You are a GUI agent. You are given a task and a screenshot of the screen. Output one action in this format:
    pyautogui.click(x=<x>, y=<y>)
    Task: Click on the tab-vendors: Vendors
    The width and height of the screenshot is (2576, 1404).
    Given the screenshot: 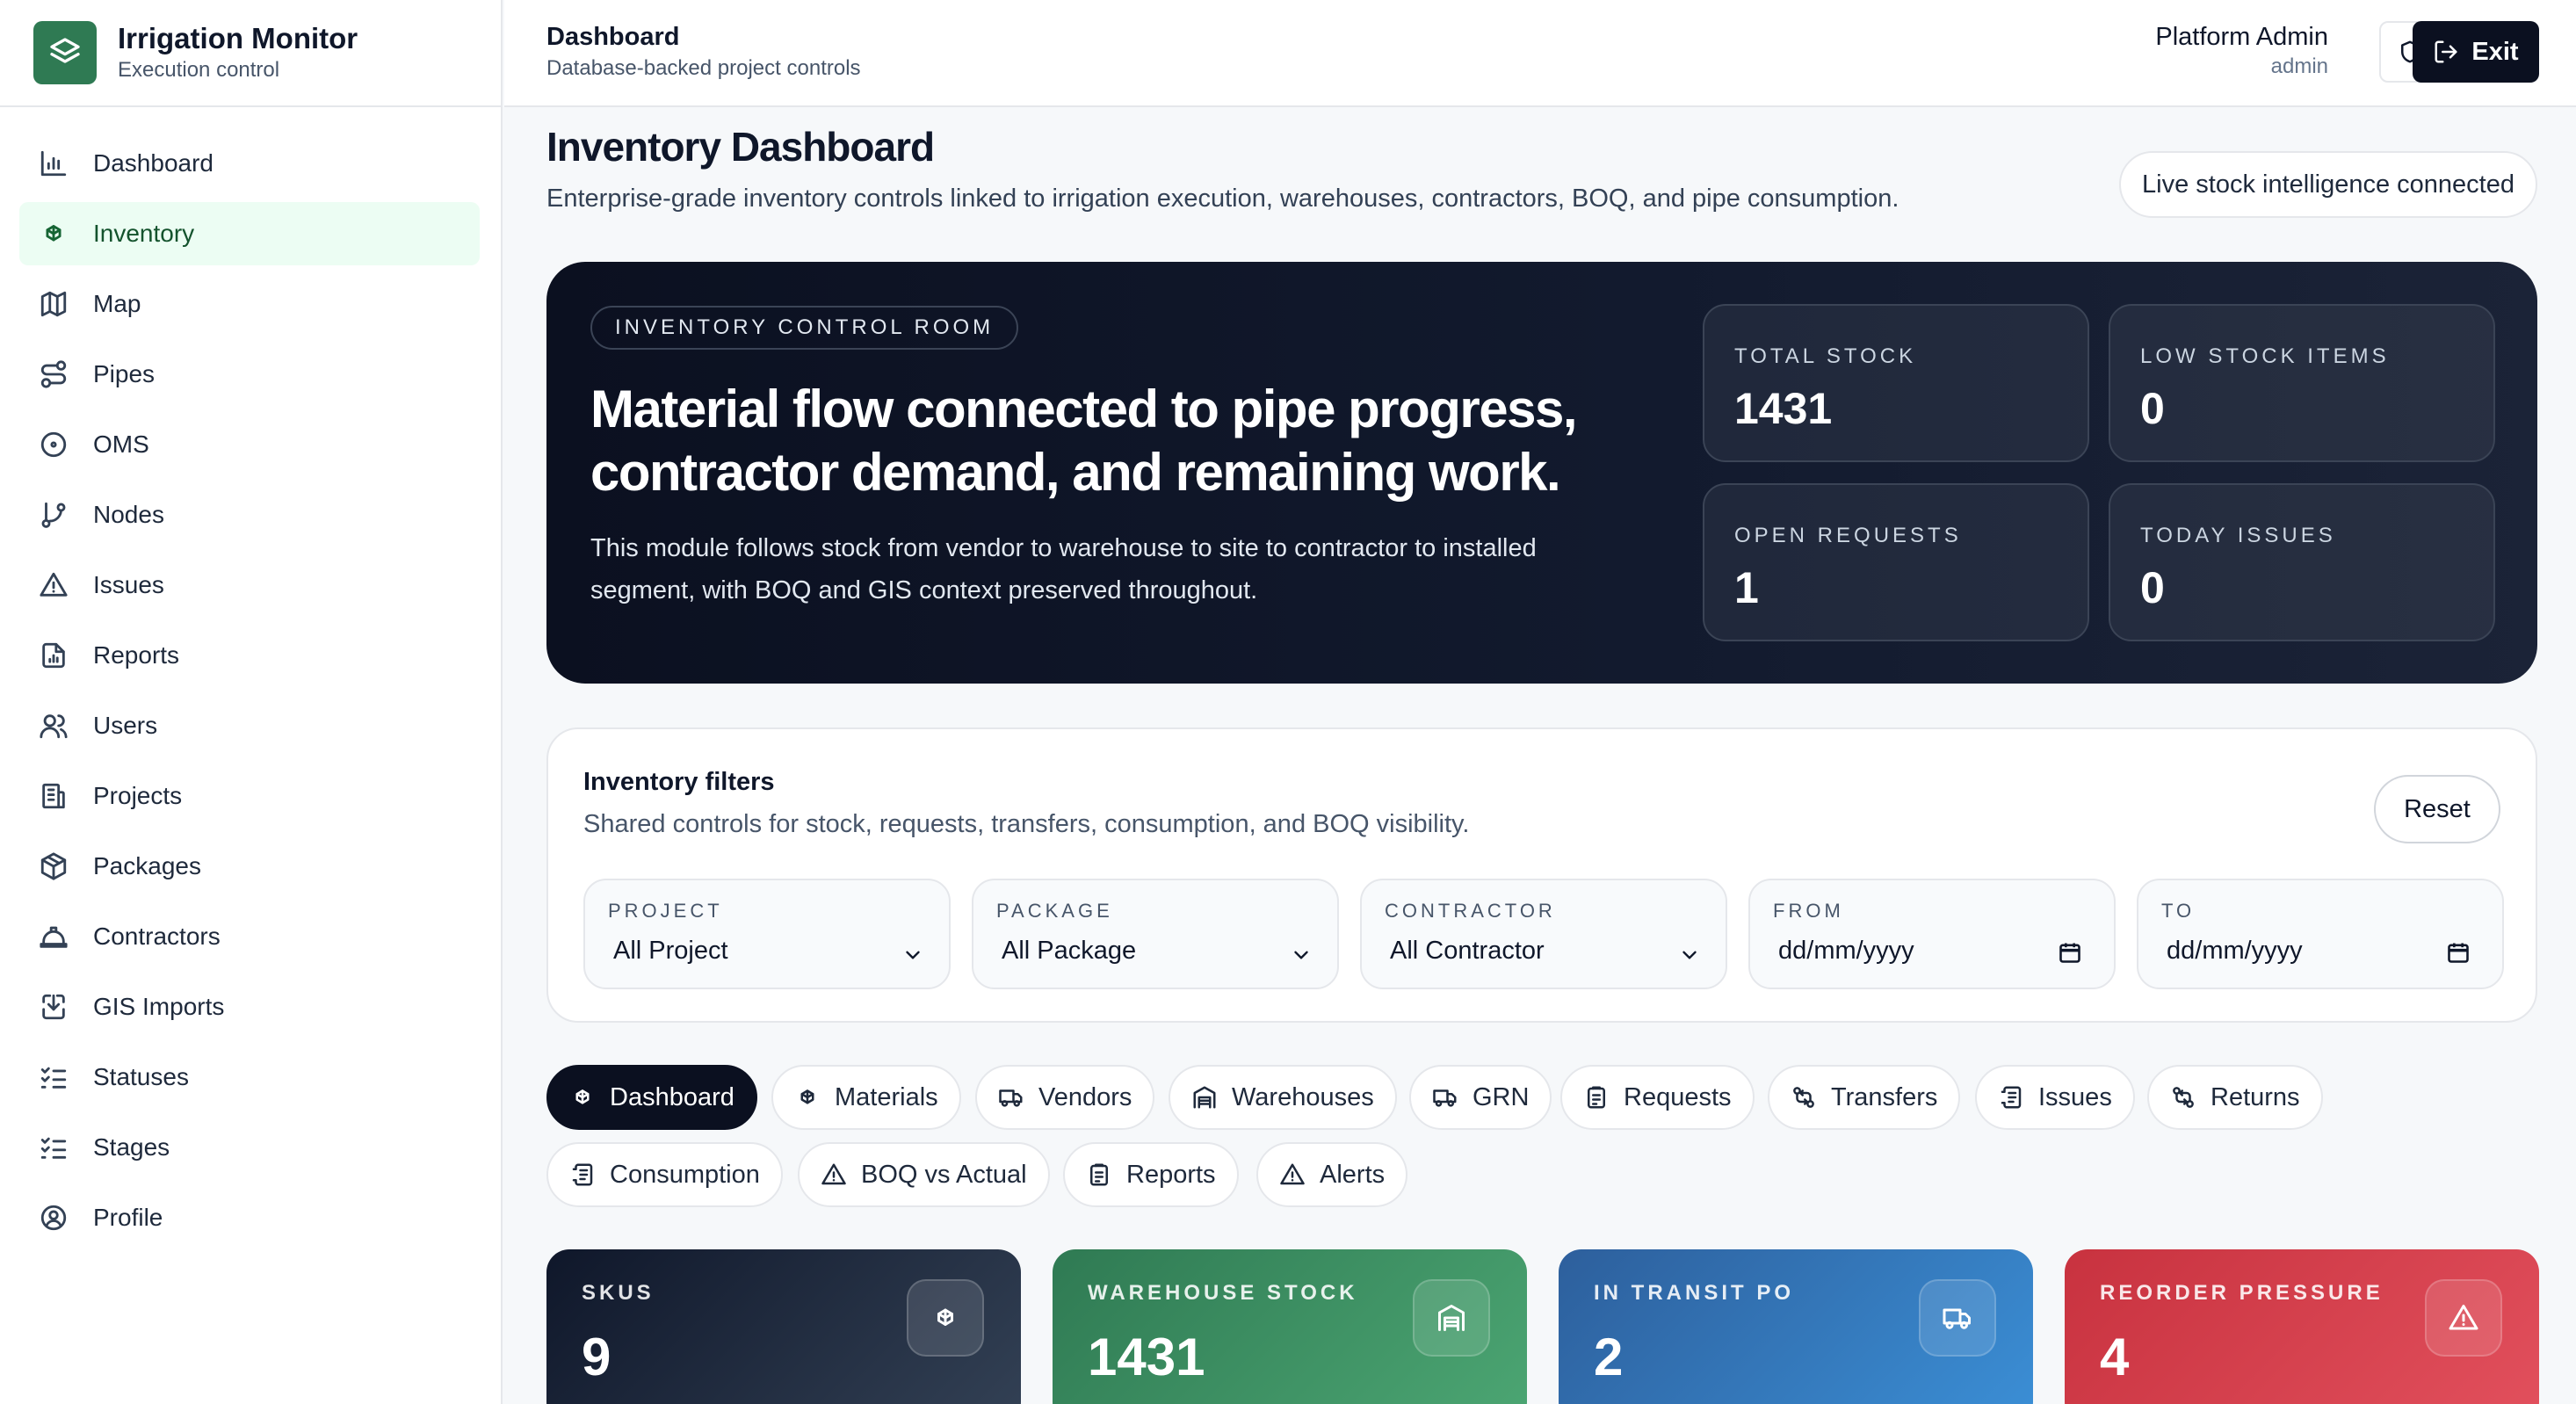 What is the action you would take?
    pyautogui.click(x=1065, y=1098)
    